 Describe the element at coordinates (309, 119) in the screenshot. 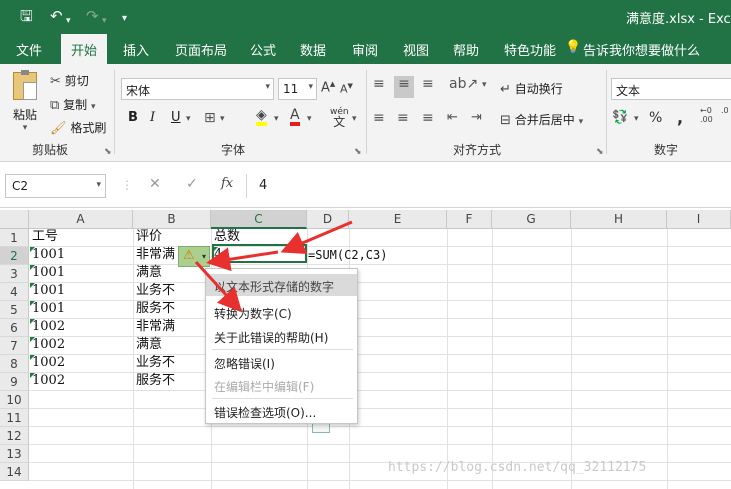

I see `font-color-dropdown-icon: ▾` at that location.